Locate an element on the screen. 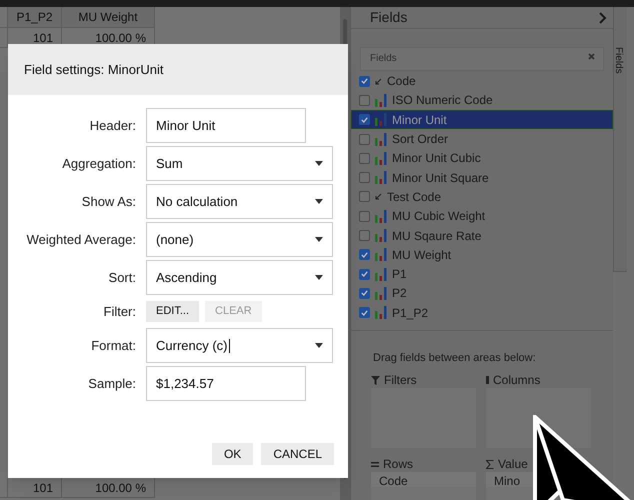 The image size is (634, 500). column-header: P1_P2 is located at coordinates (35, 17).